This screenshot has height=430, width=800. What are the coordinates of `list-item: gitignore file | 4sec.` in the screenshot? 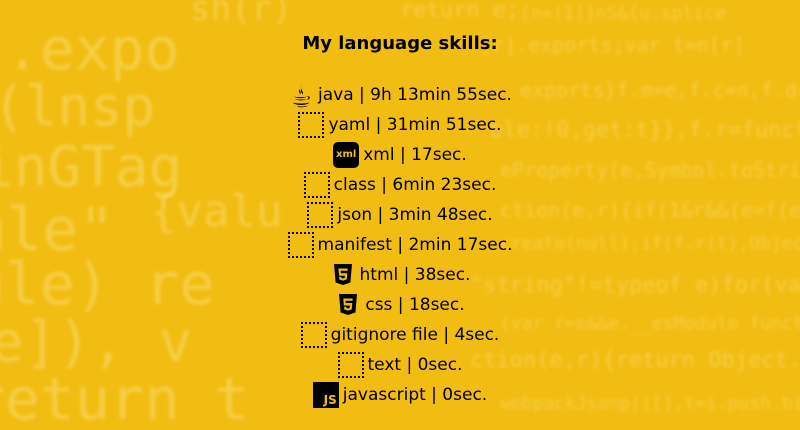 It's located at (400, 335).